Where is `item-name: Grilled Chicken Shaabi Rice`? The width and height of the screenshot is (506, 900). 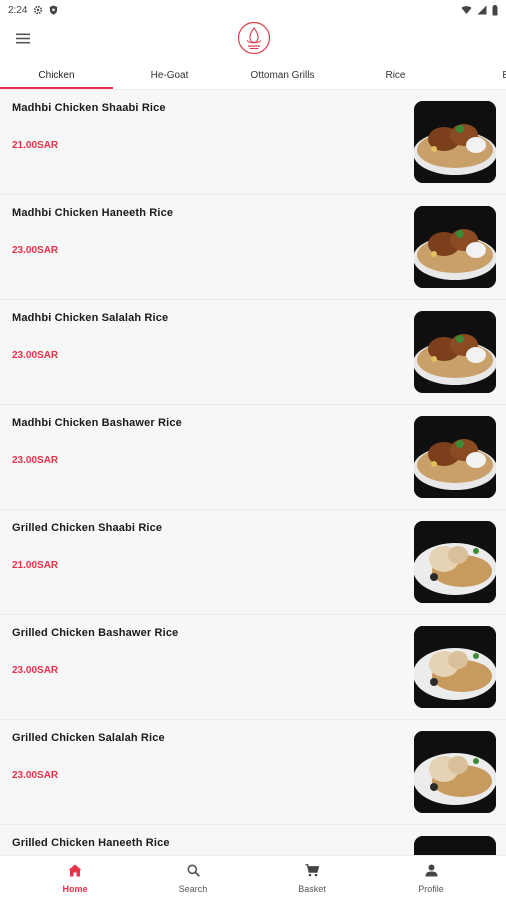
item-name: Grilled Chicken Shaabi Rice is located at coordinates (87, 528).